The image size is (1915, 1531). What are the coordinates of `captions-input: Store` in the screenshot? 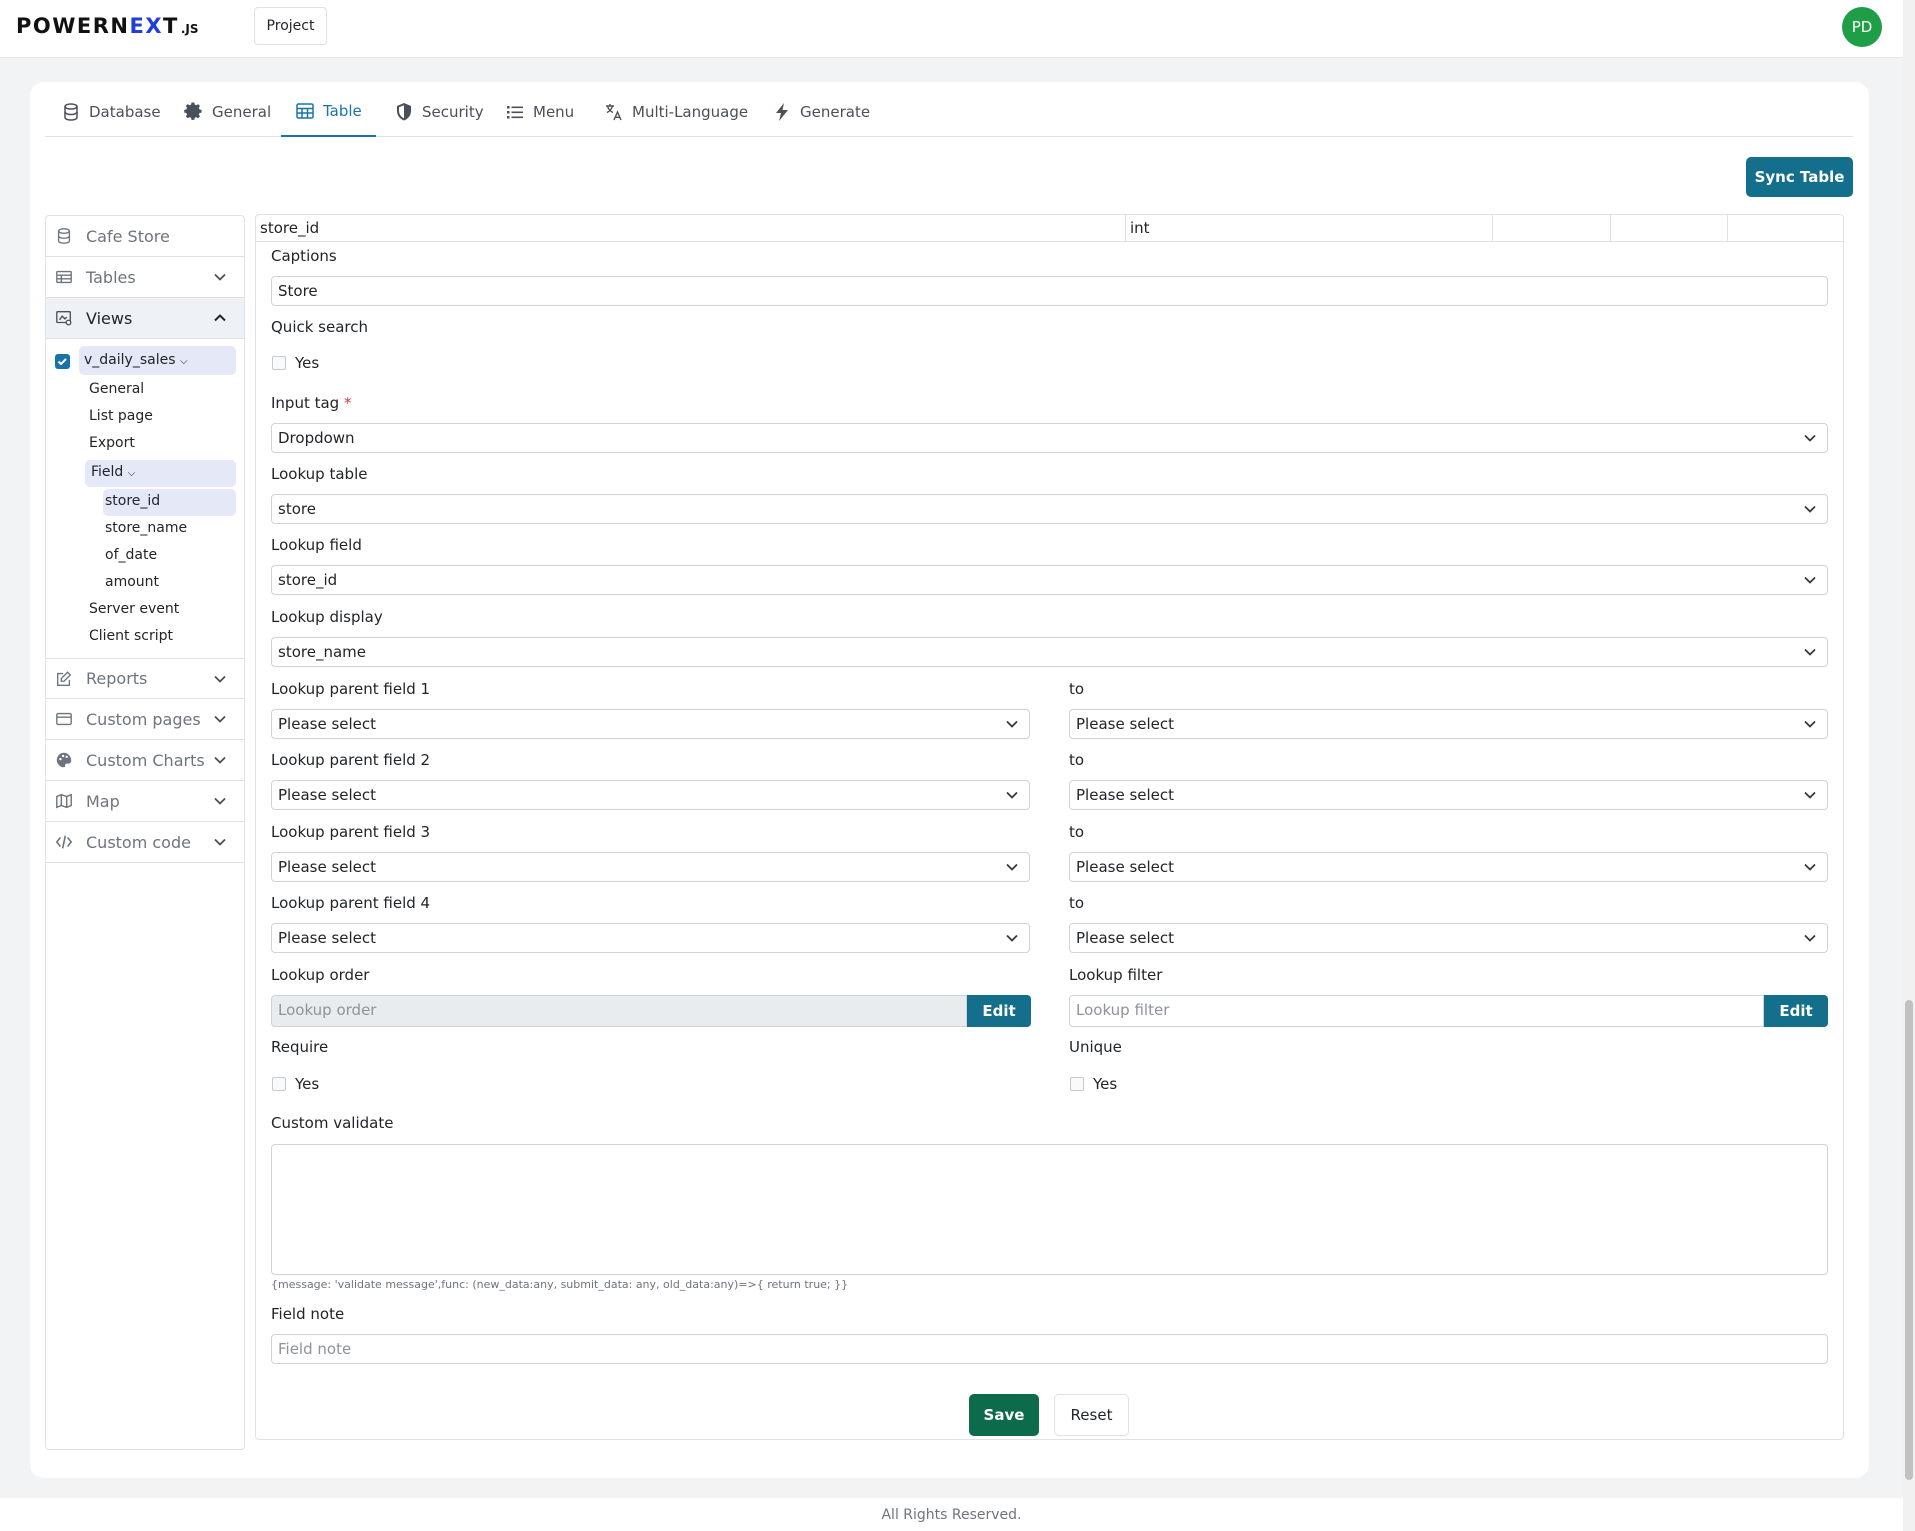 It's located at (1049, 291).